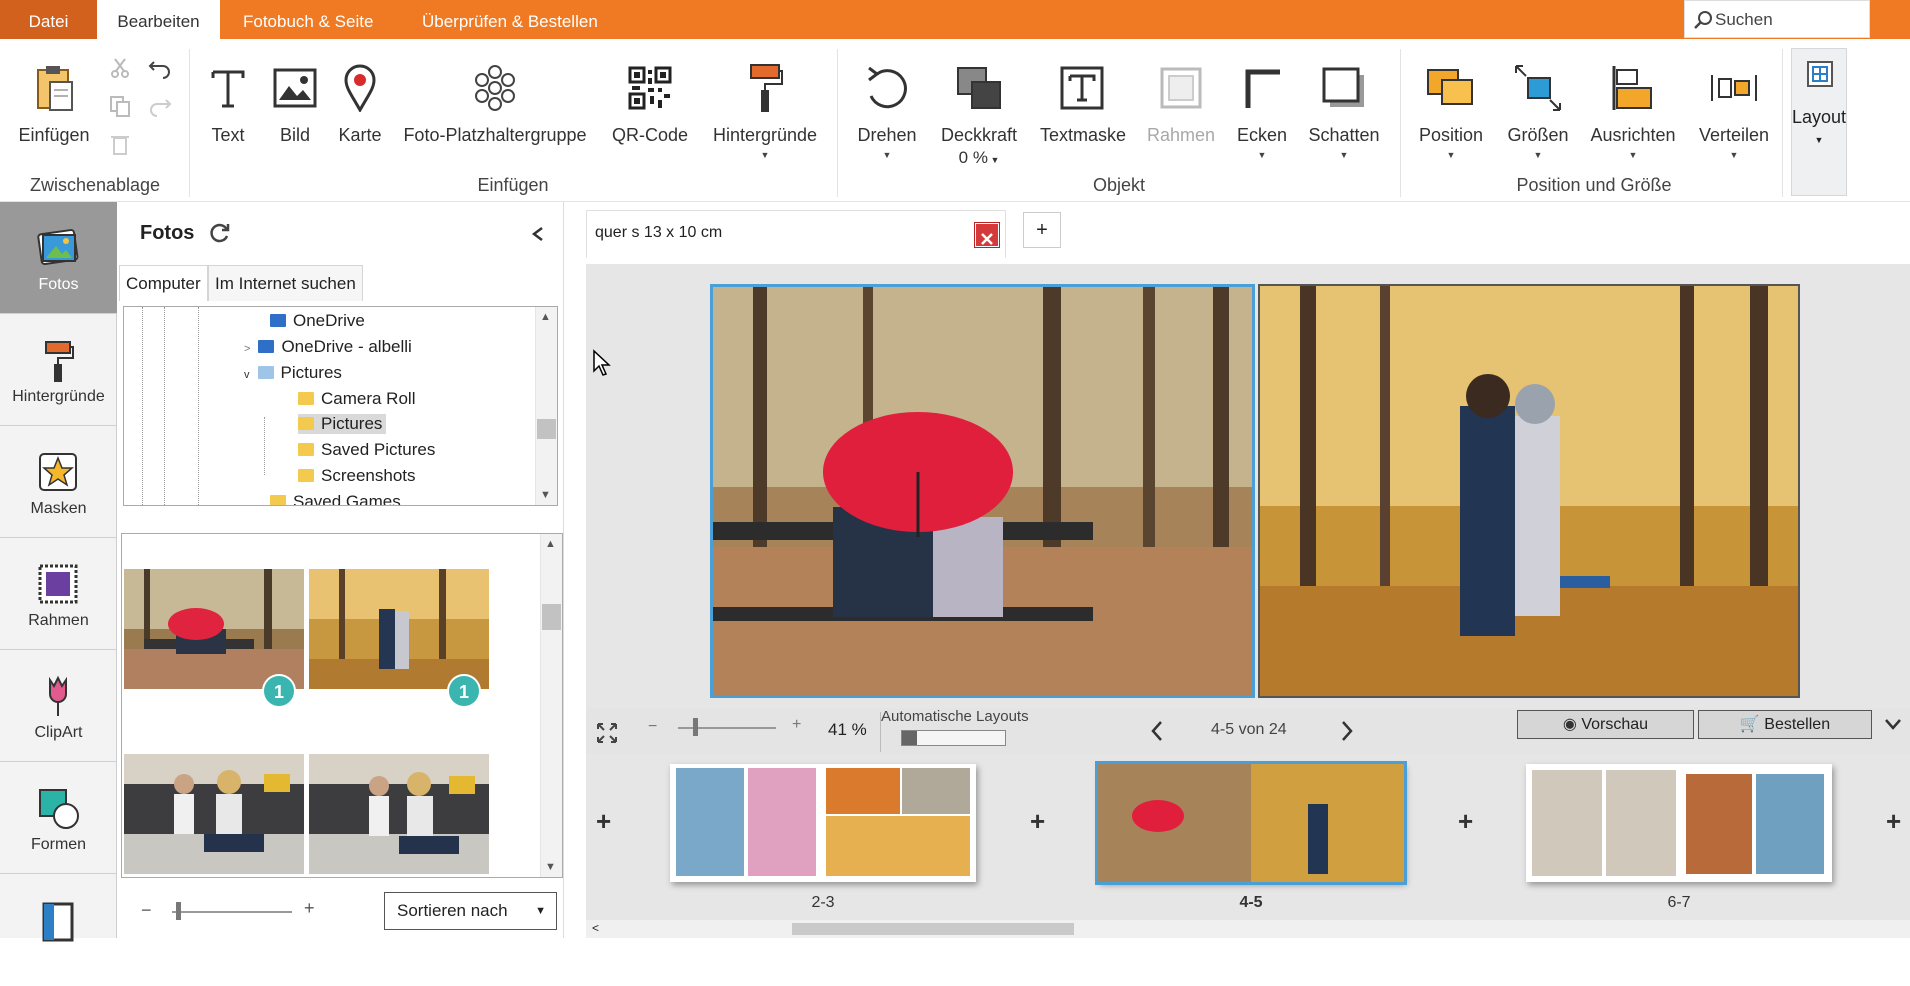  Describe the element at coordinates (306, 398) in the screenshot. I see `folder-icon` at that location.